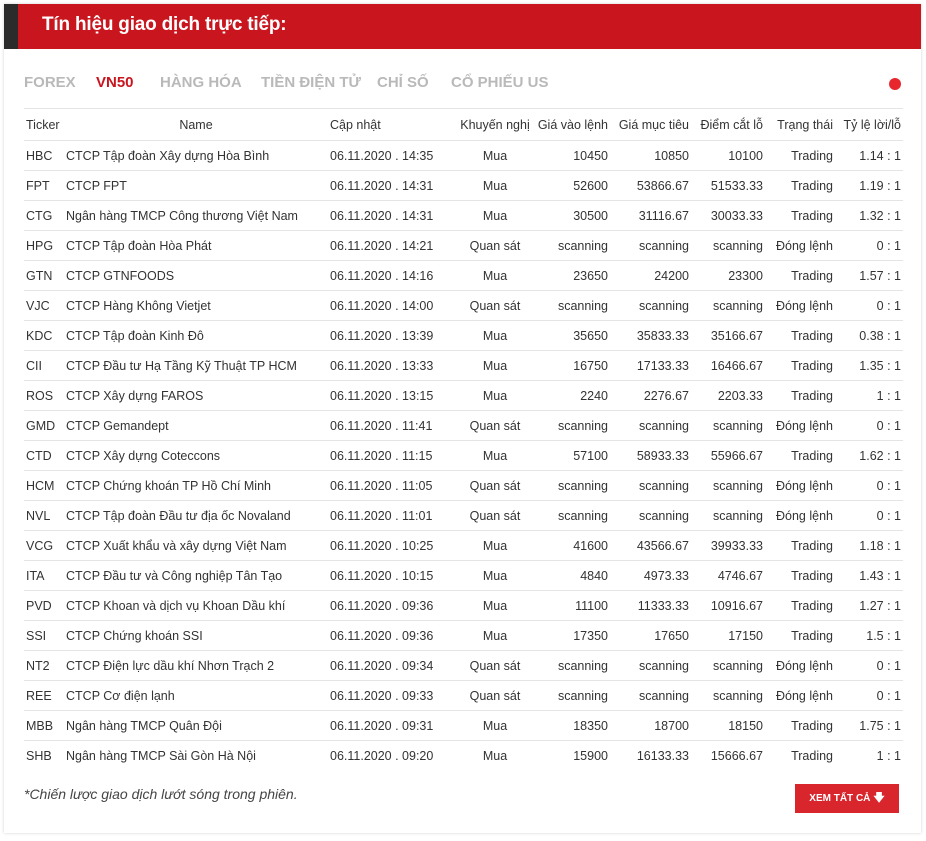  Describe the element at coordinates (800, 124) in the screenshot. I see `col-status: Trạng thái` at that location.